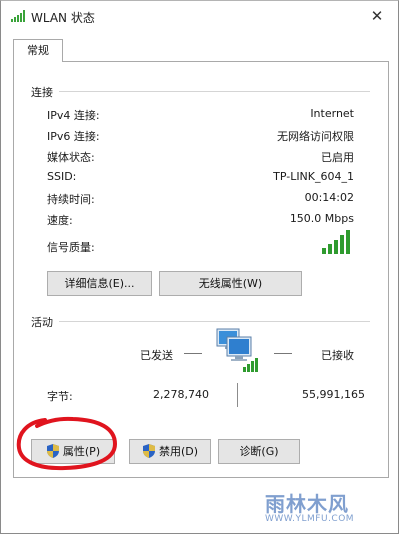 The width and height of the screenshot is (400, 535). Describe the element at coordinates (310, 519) in the screenshot. I see `watermark-url: WWW.YLMFU.COM` at that location.